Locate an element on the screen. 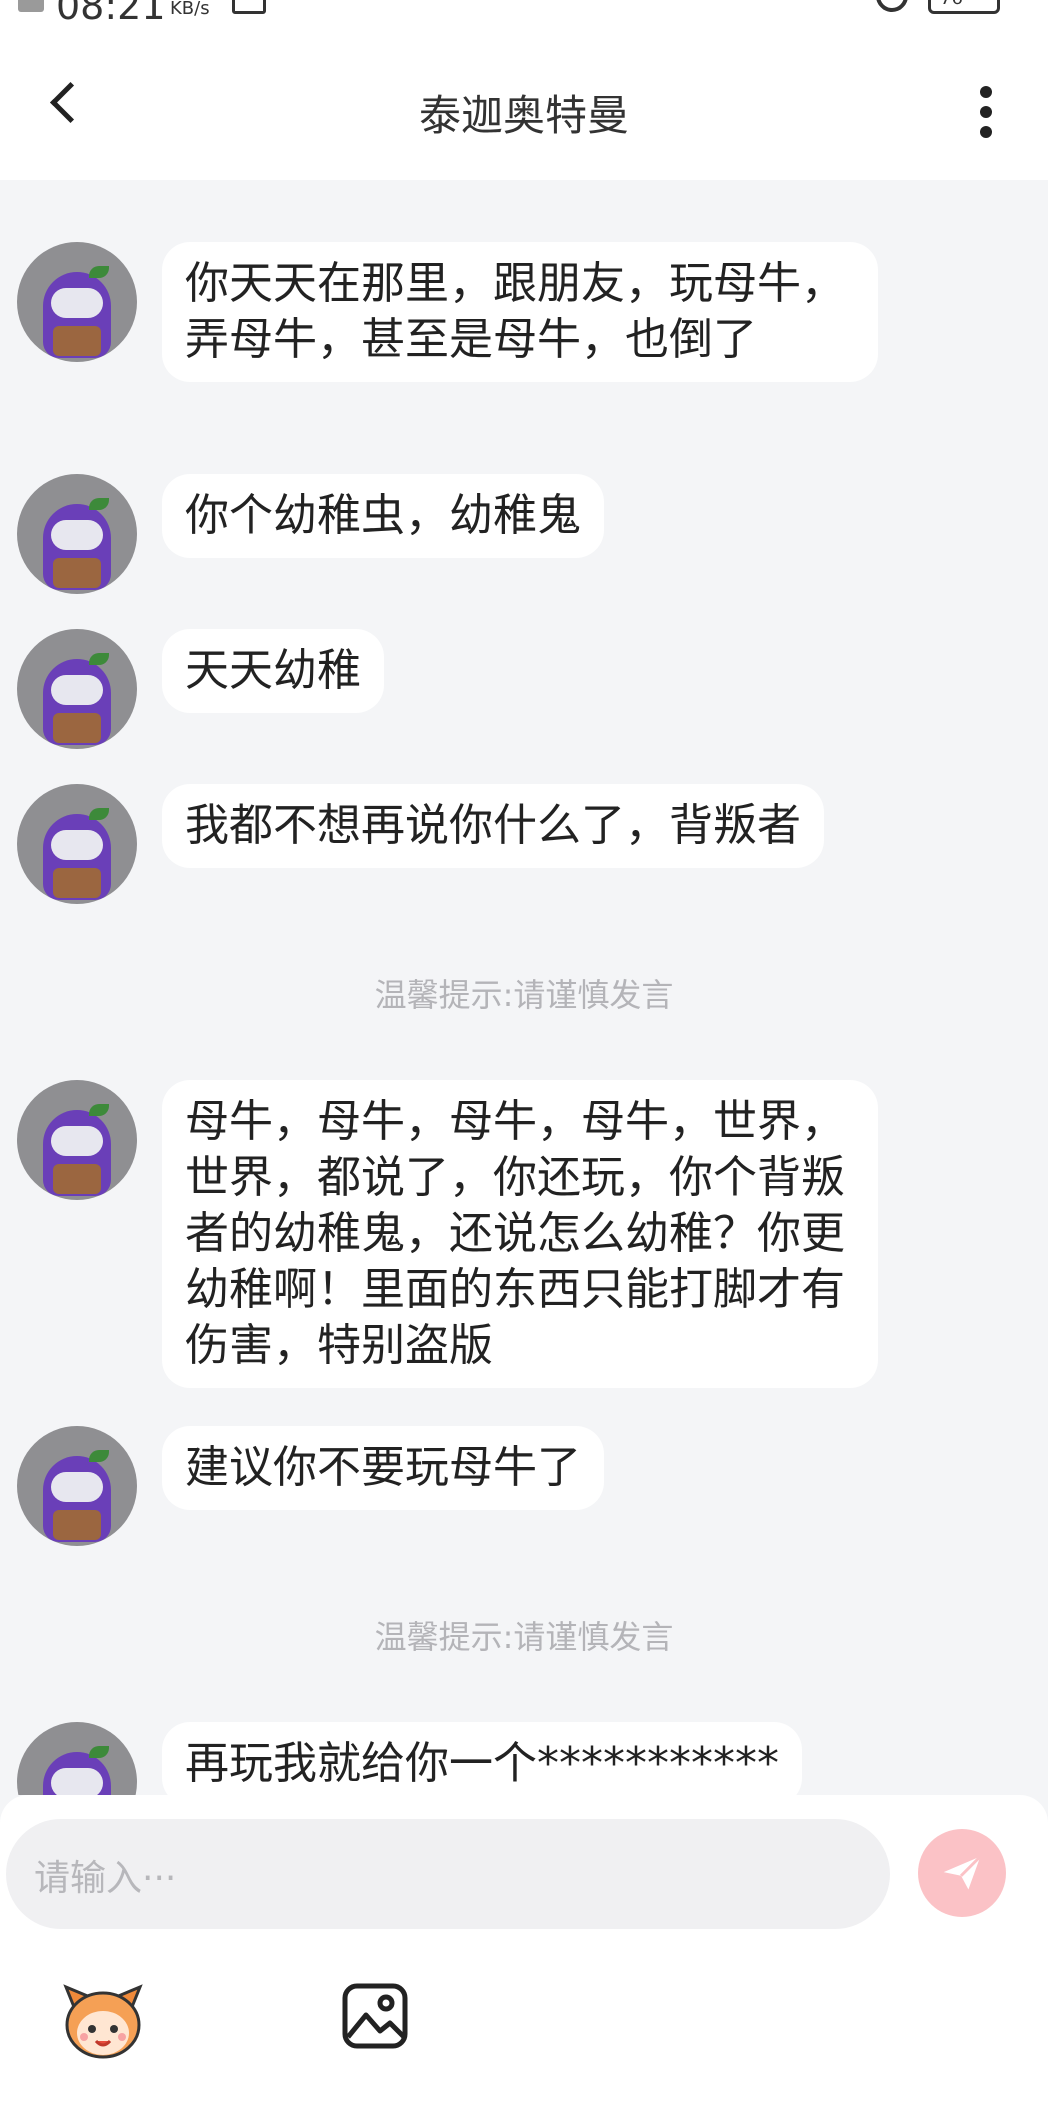  chat-header: 泰迦奥特曼 is located at coordinates (524, 101).